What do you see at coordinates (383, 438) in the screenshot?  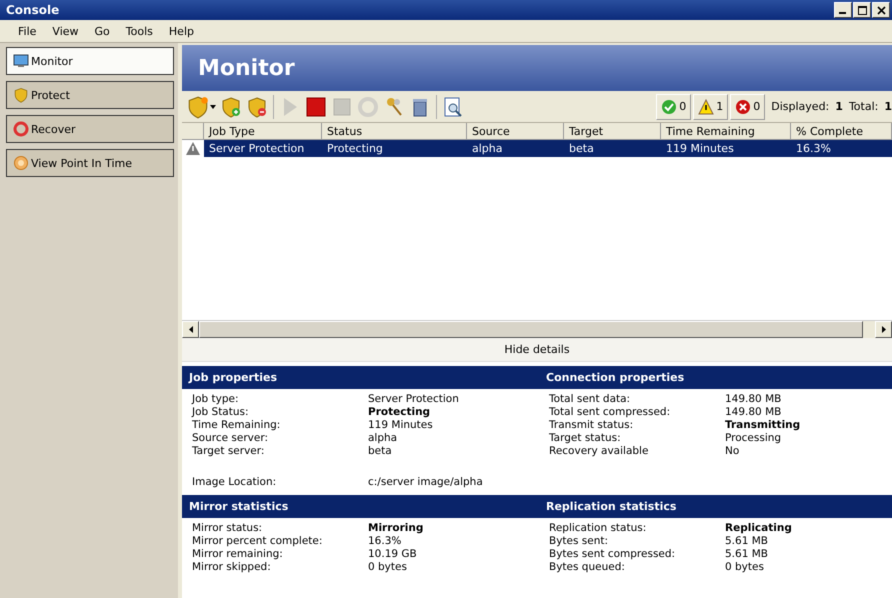 I see `property-value: alpha` at bounding box center [383, 438].